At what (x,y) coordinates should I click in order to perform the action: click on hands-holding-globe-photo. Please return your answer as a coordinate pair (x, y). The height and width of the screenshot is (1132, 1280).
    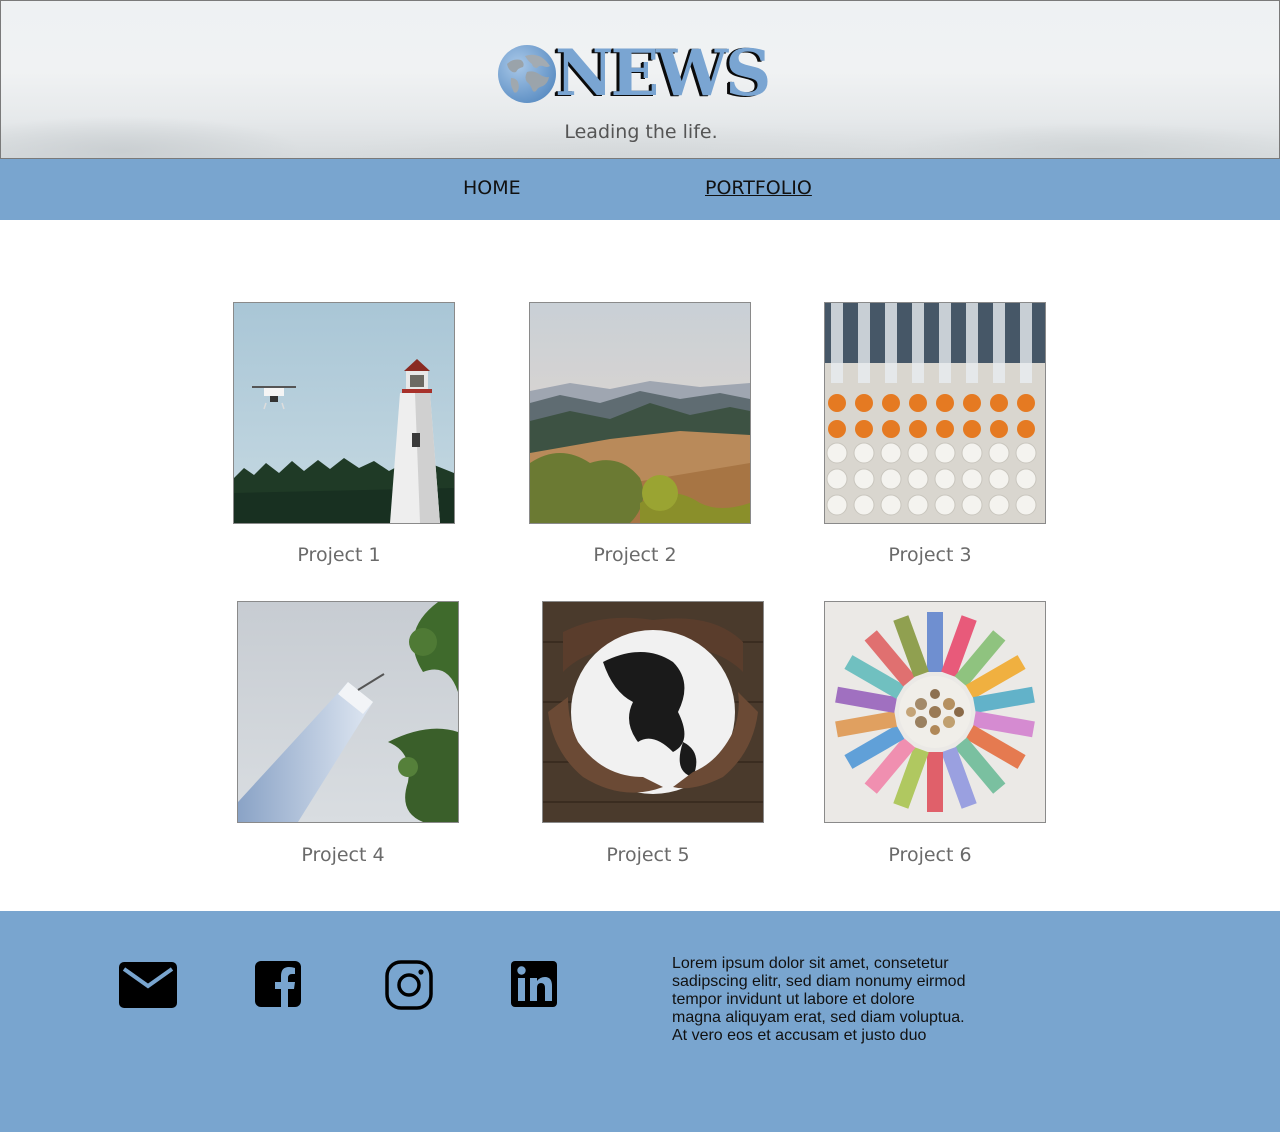
    Looking at the image, I should click on (653, 712).